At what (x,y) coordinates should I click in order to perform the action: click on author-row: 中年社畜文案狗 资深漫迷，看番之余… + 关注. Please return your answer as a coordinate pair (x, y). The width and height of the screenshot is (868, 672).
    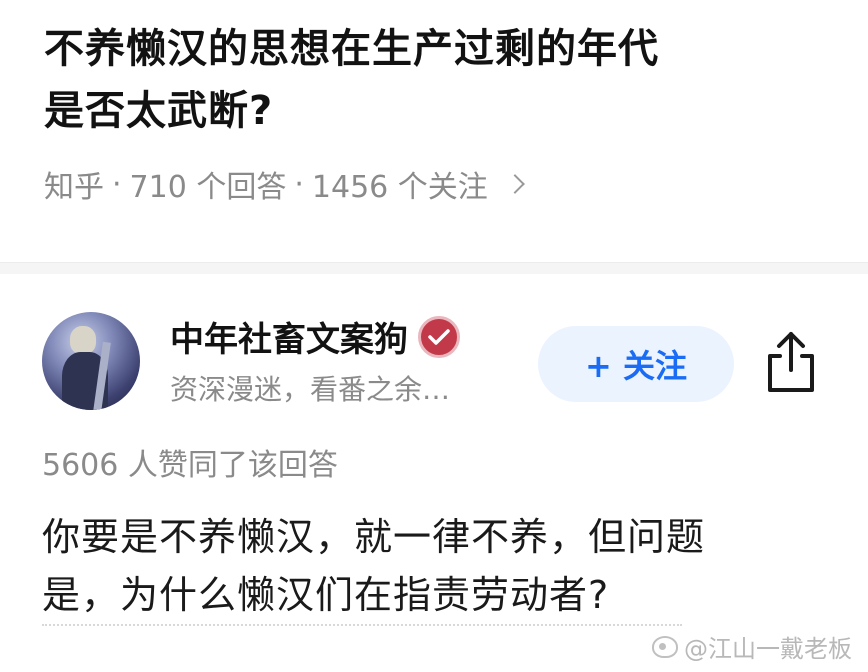
    Looking at the image, I should click on (442, 360).